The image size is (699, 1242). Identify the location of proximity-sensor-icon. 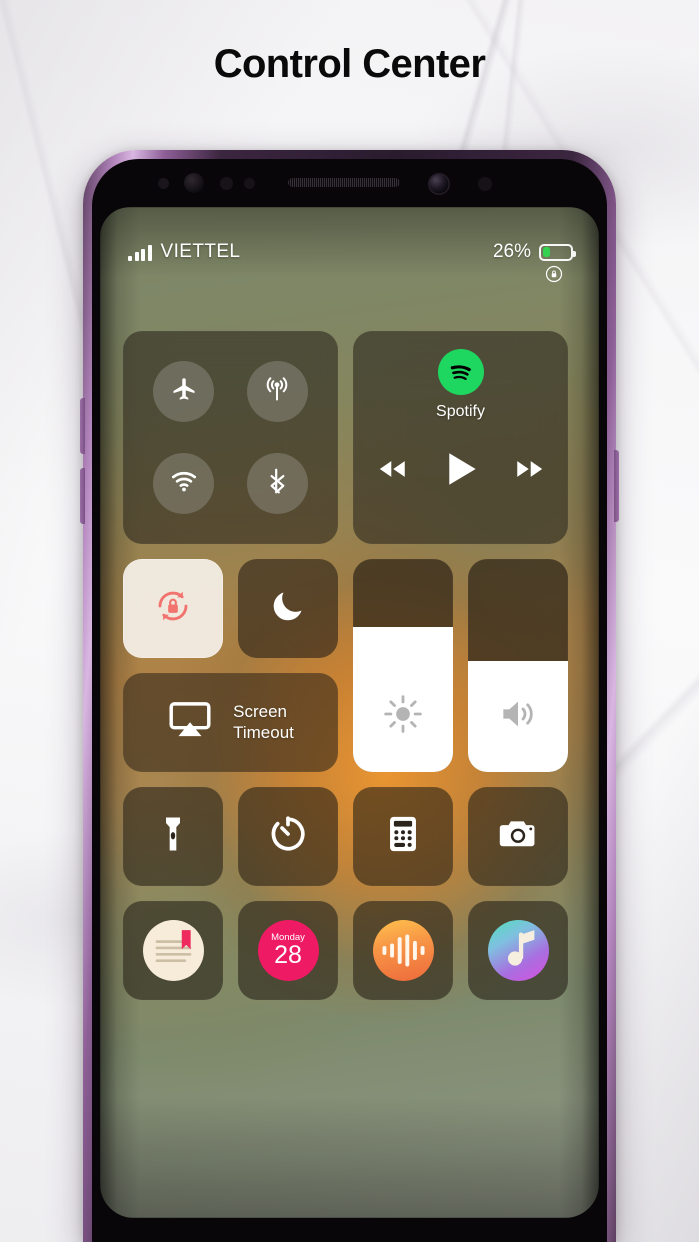
(163, 183).